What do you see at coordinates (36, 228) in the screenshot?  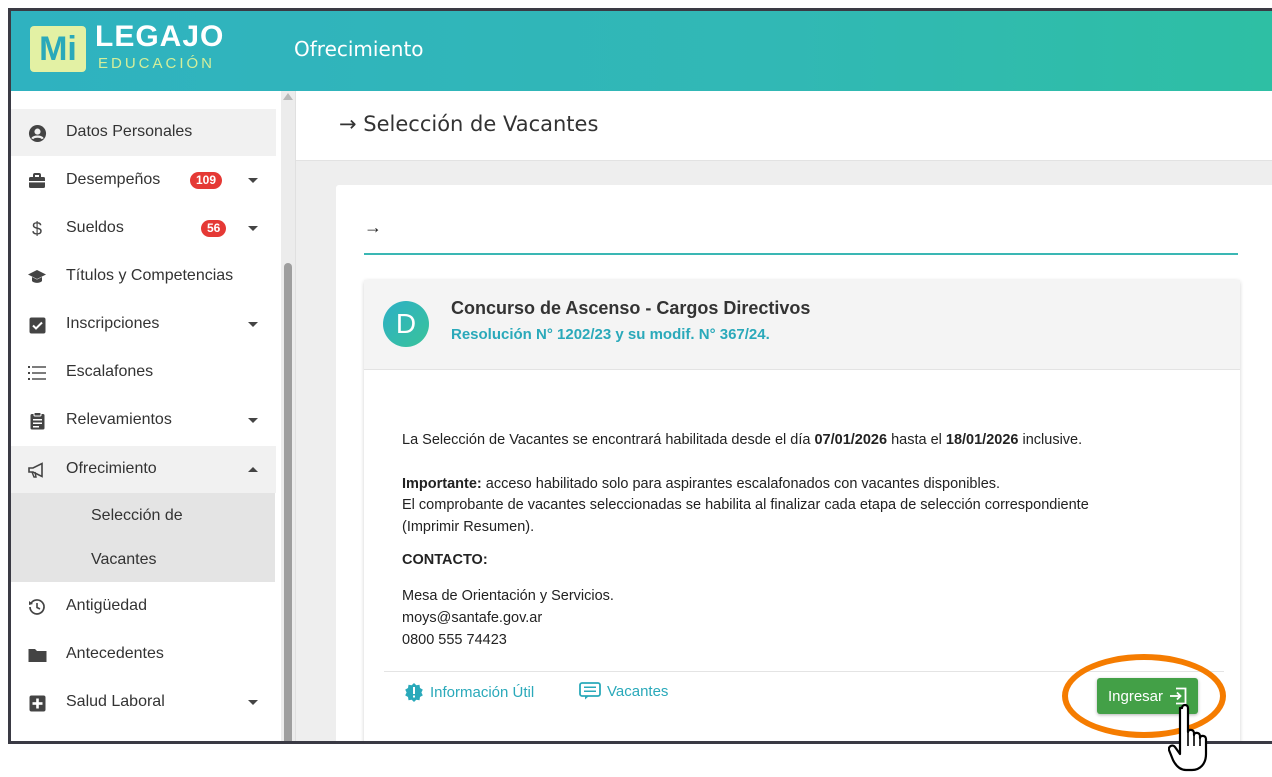 I see `dollar-icon: $` at bounding box center [36, 228].